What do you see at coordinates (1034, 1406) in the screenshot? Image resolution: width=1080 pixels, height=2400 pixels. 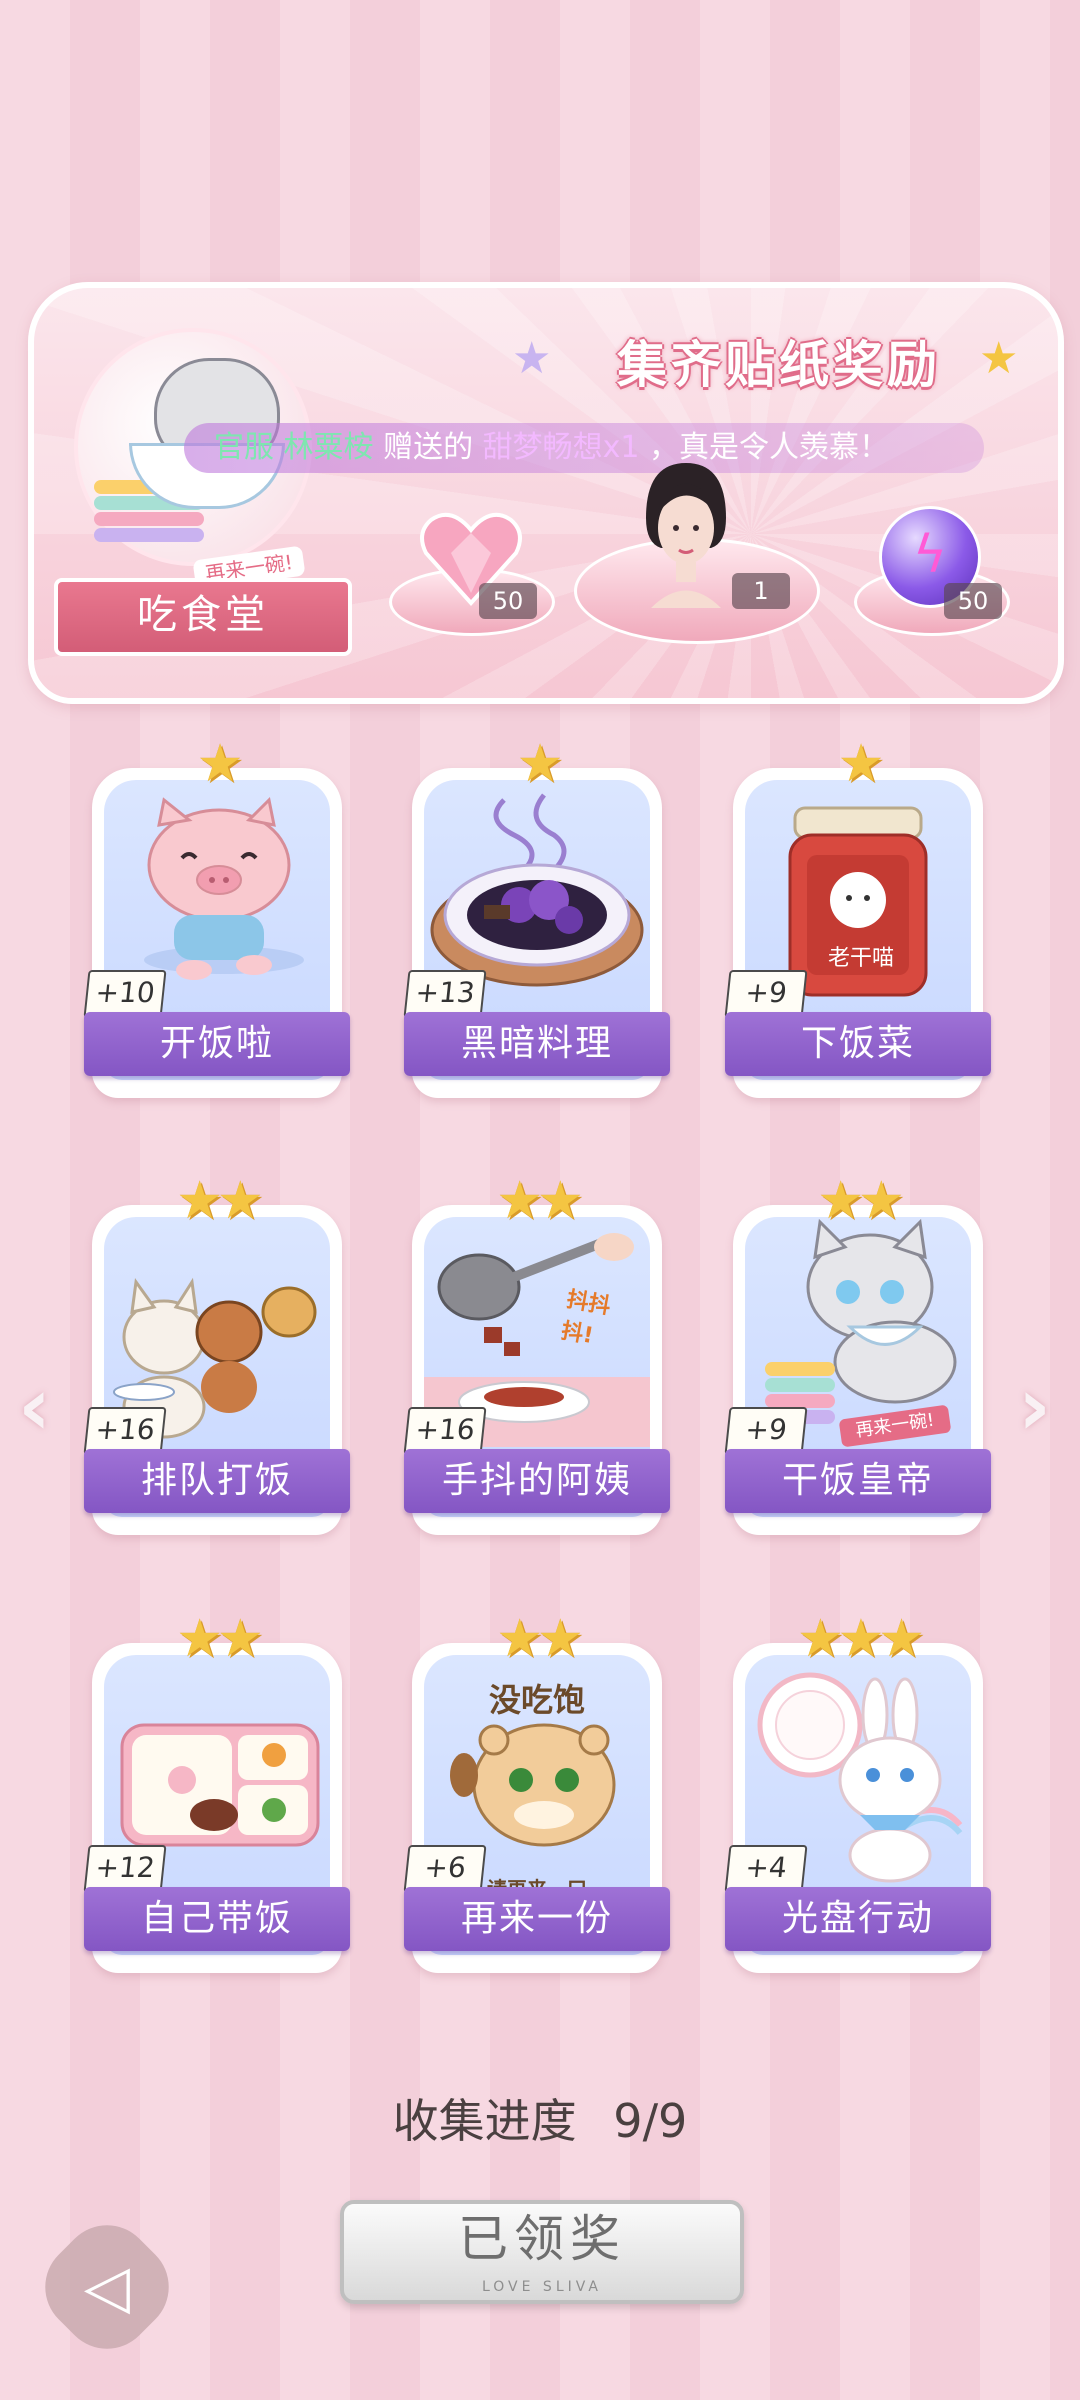 I see `next-page-arrow-icon: ›` at bounding box center [1034, 1406].